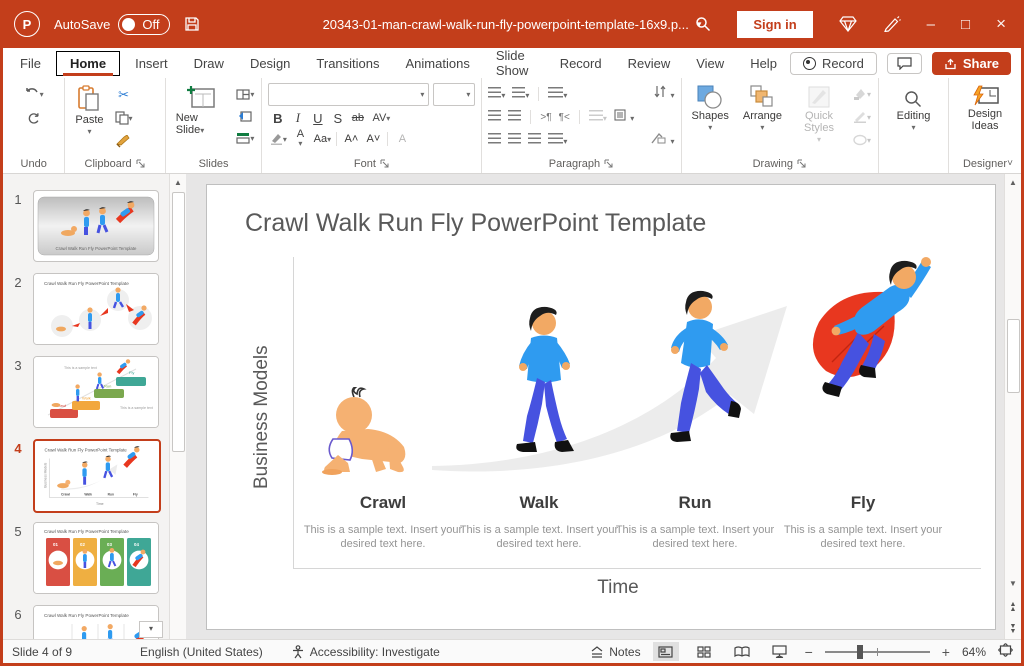 The width and height of the screenshot is (1024, 666). What do you see at coordinates (581, 63) in the screenshot?
I see `tab-record: Record` at bounding box center [581, 63].